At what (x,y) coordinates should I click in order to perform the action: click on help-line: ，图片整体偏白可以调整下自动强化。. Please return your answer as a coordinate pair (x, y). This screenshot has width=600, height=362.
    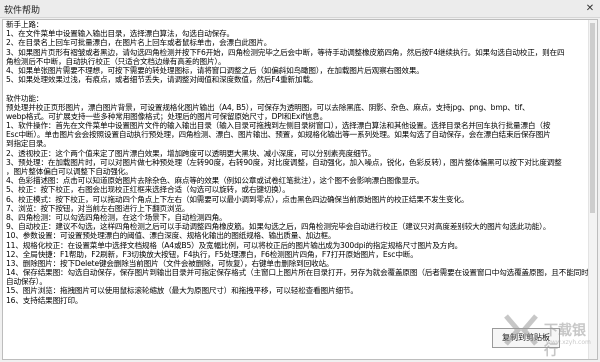
    Looking at the image, I should click on (69, 171).